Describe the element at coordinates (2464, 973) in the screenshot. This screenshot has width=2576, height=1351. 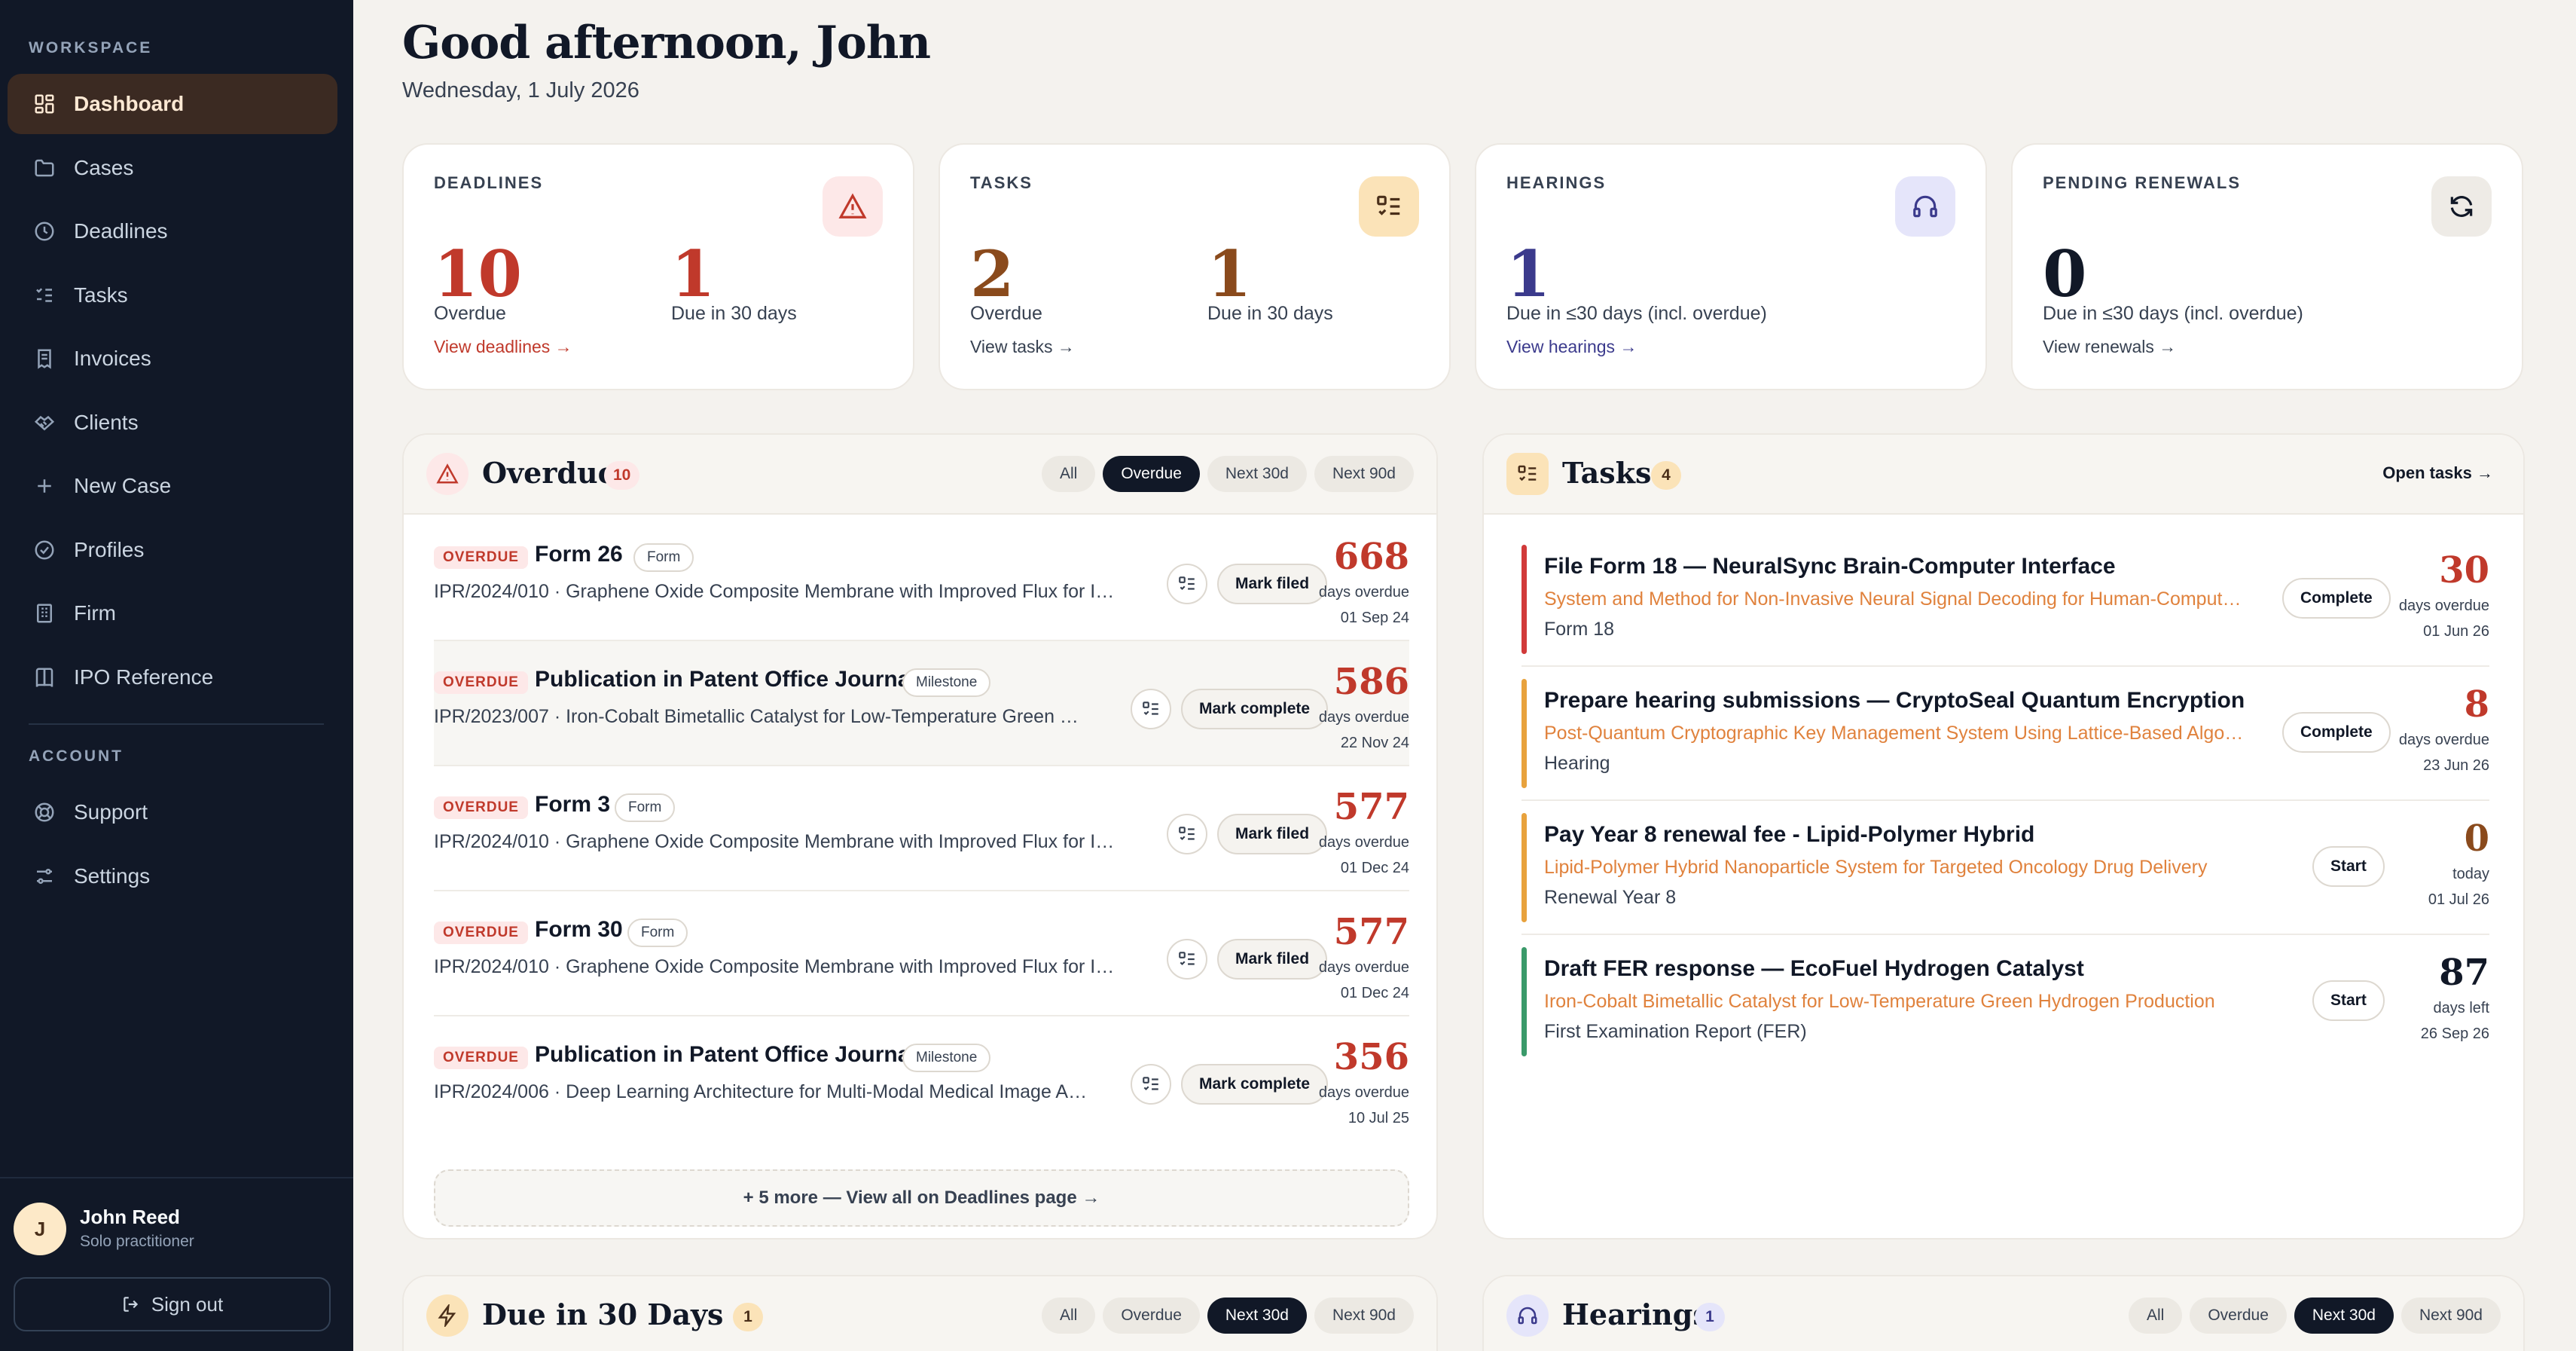
I see `days-count: 87` at that location.